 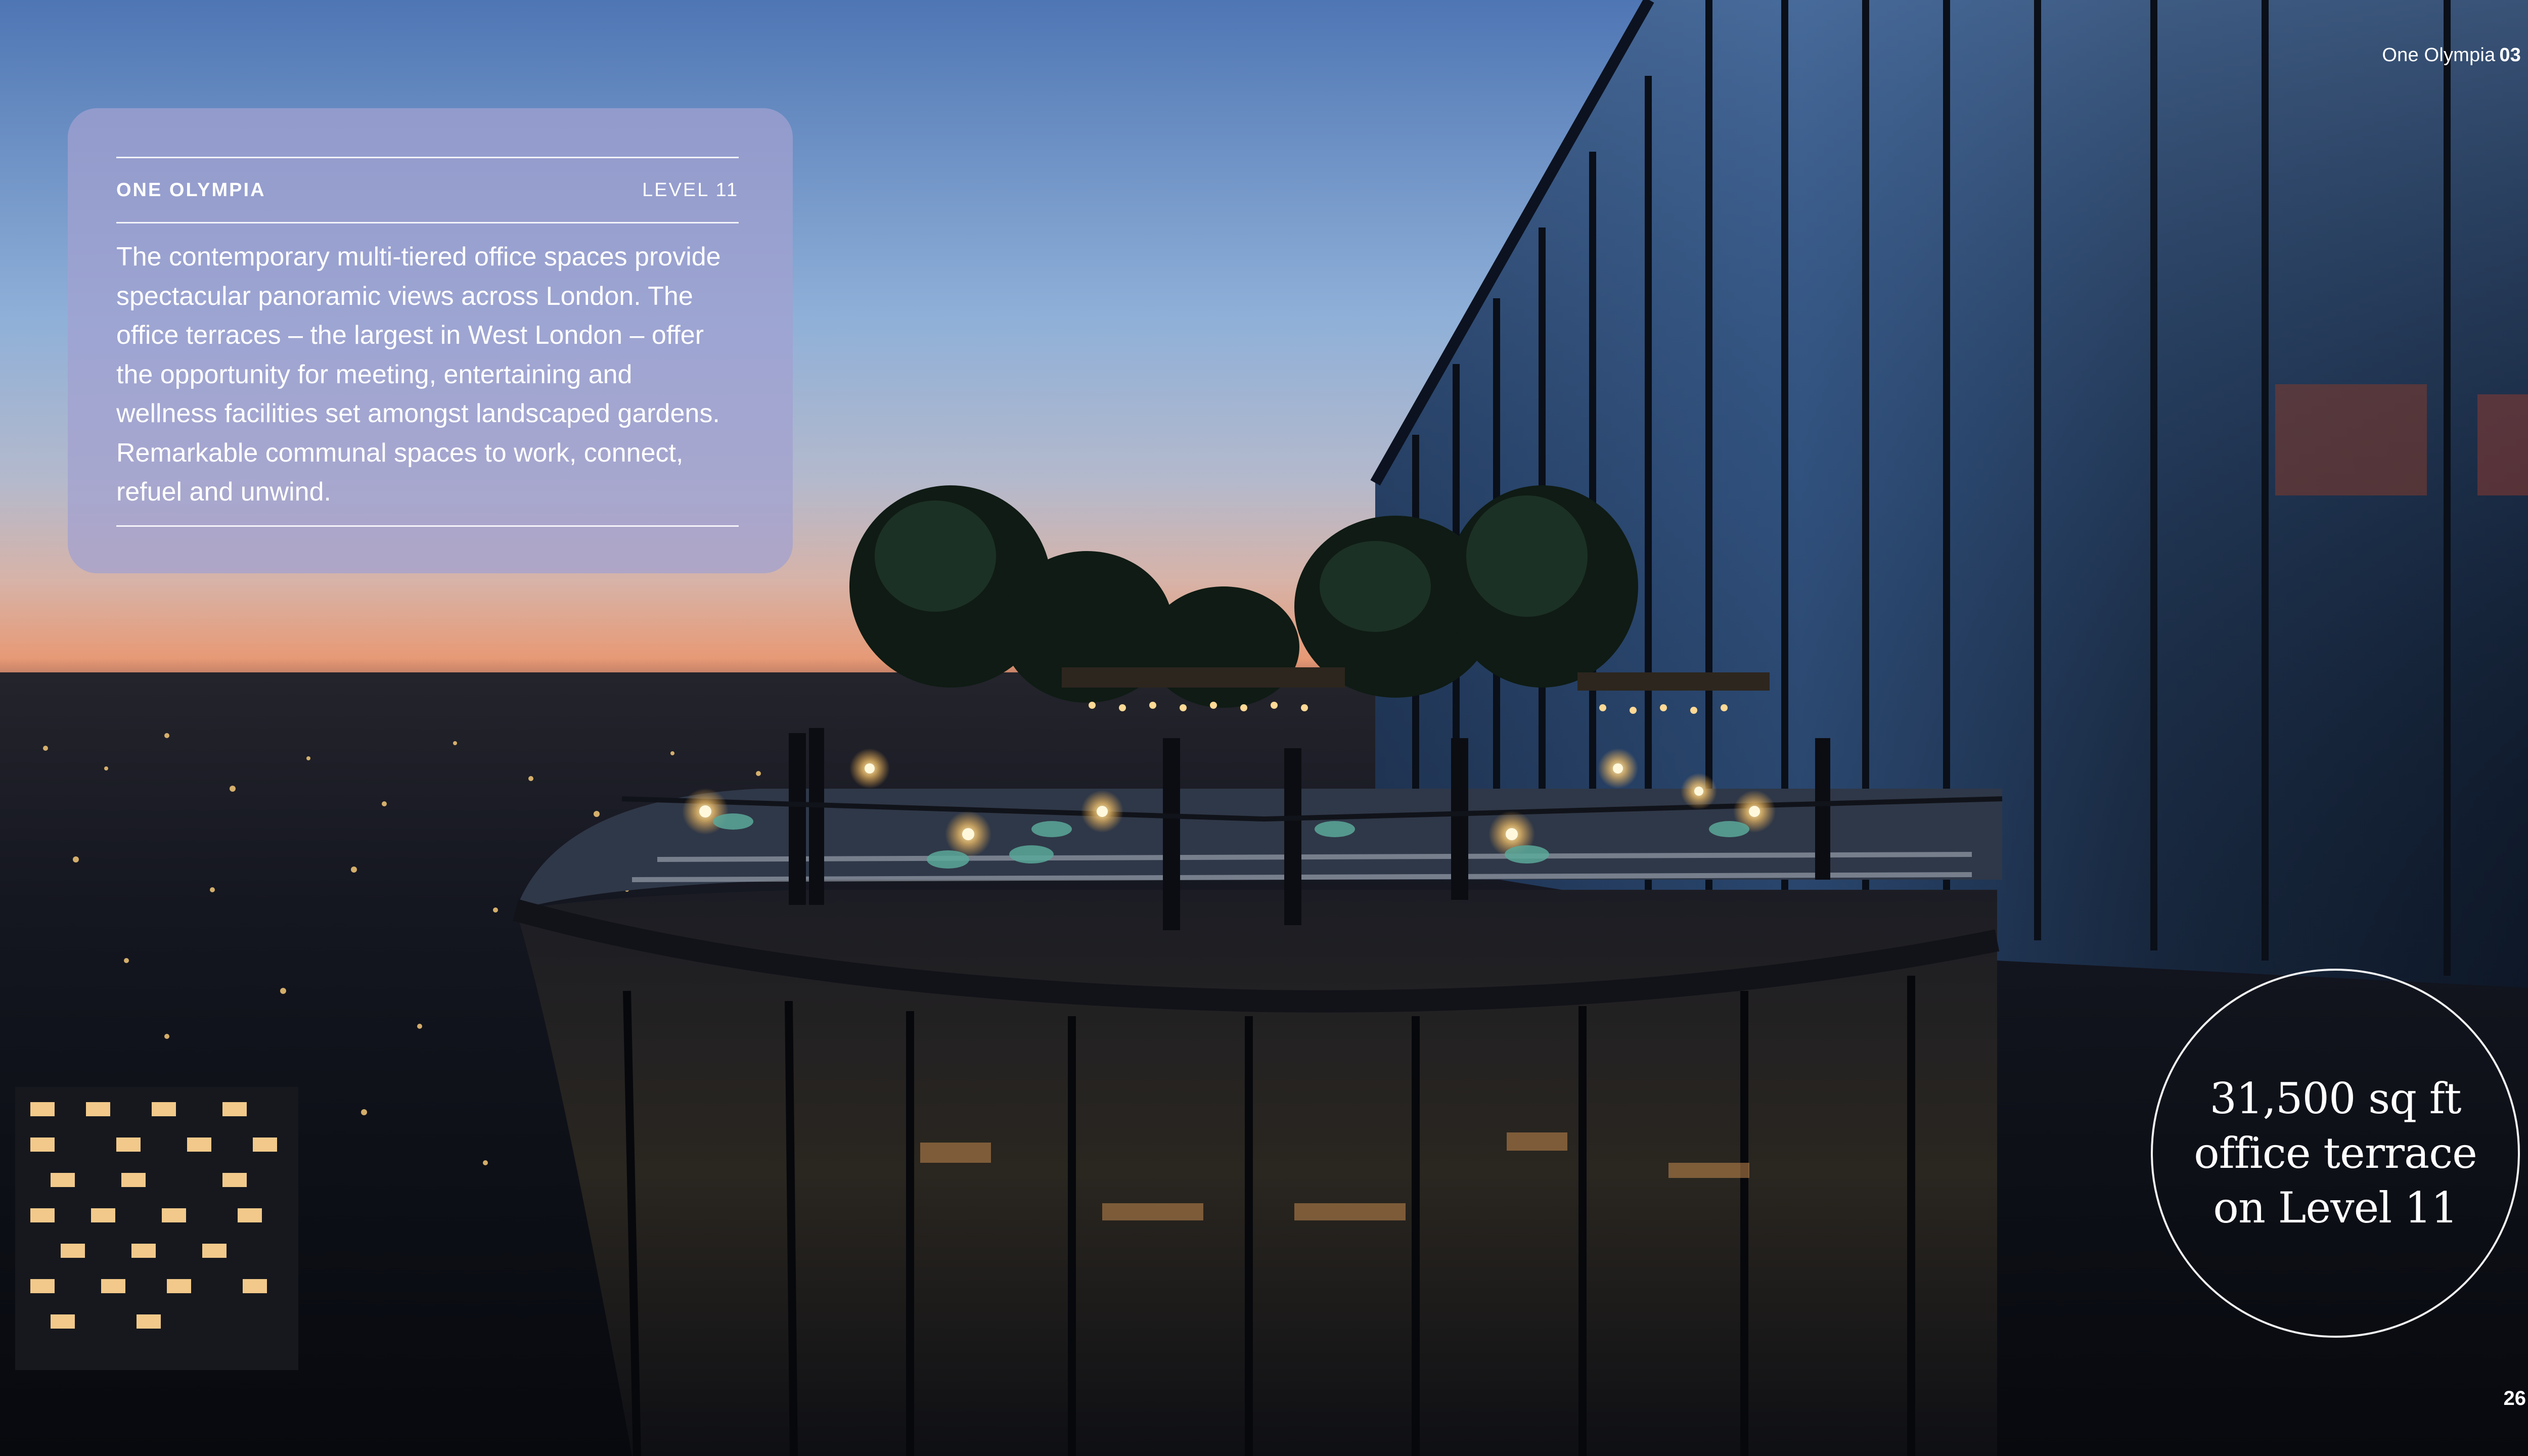 I want to click on document-header: One Olympia 03, so click(x=2451, y=55).